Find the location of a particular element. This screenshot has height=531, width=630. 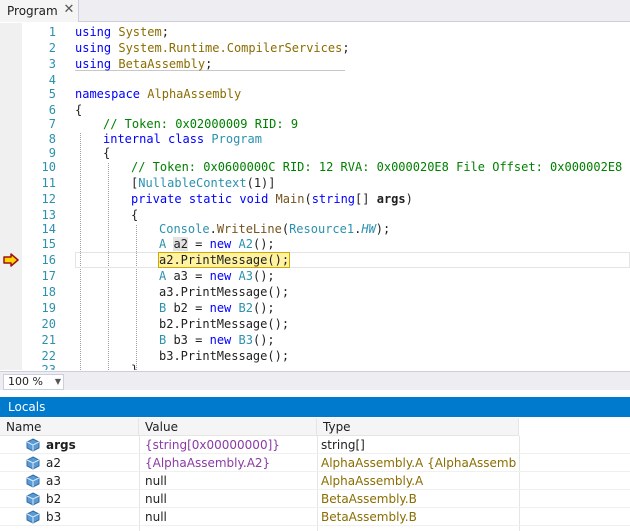

local-value: {AlphaAssembly.A2} is located at coordinates (230, 463).